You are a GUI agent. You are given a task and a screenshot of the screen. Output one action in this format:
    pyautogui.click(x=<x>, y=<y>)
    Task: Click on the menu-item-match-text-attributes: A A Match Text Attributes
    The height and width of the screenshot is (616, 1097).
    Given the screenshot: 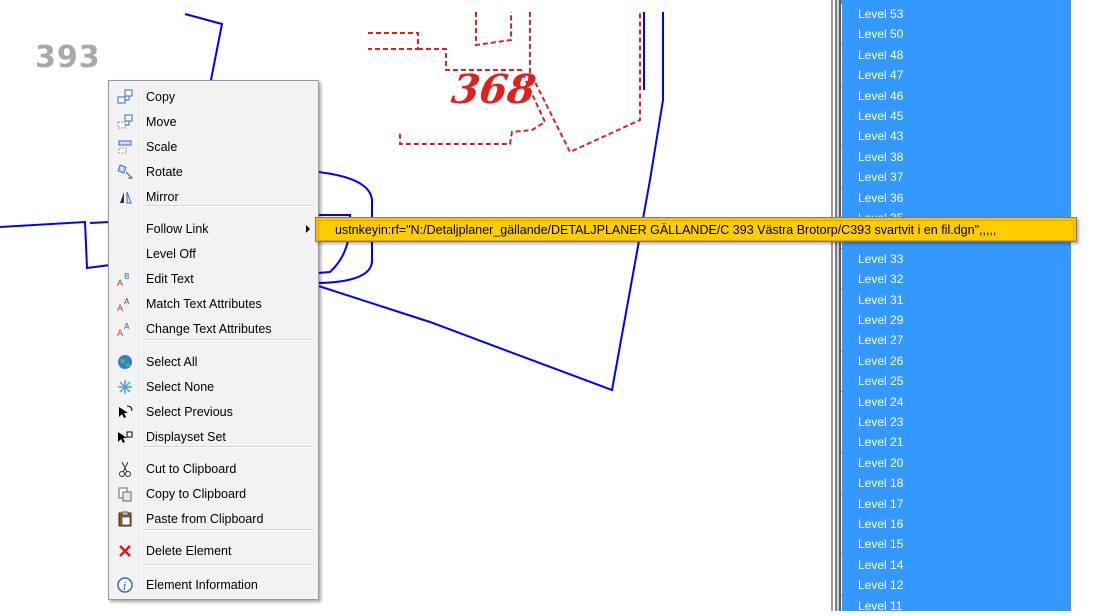 What is the action you would take?
    pyautogui.click(x=213, y=304)
    